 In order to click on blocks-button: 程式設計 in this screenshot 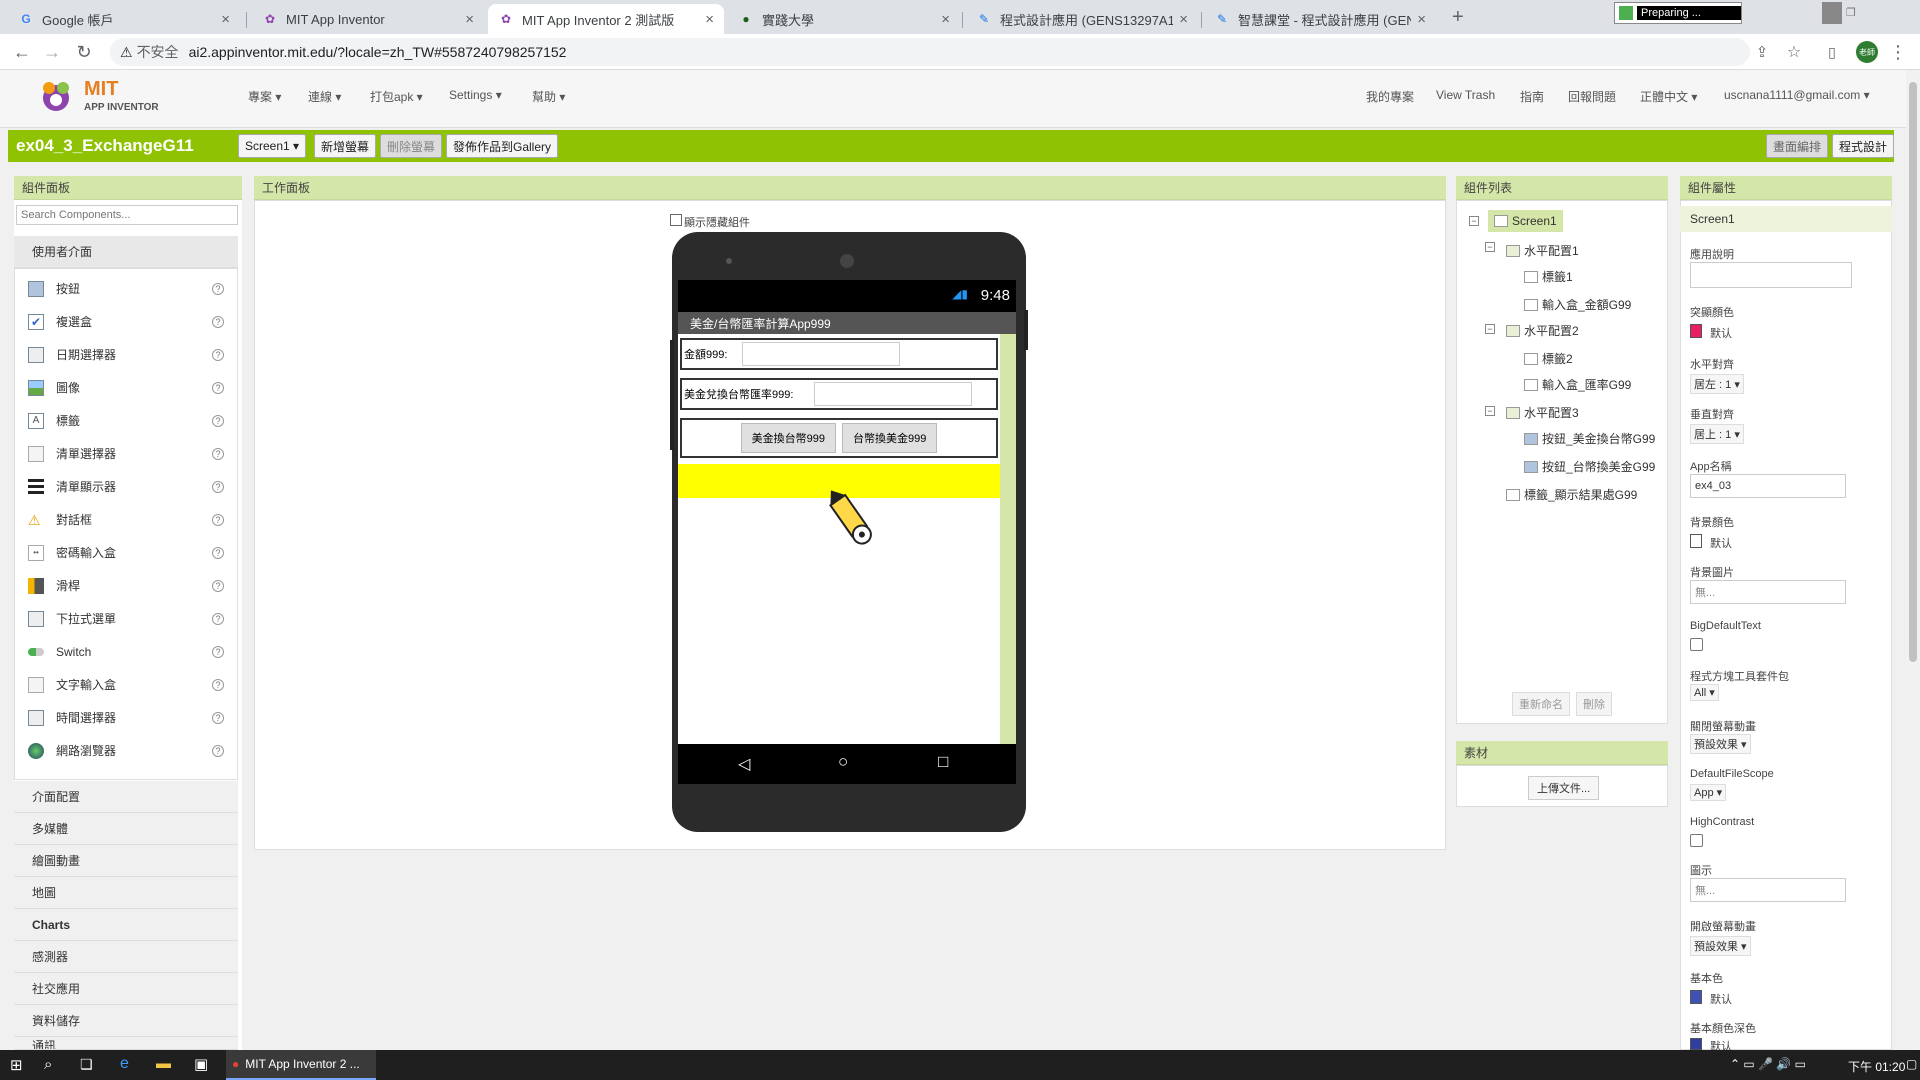, I will do `click(1863, 146)`.